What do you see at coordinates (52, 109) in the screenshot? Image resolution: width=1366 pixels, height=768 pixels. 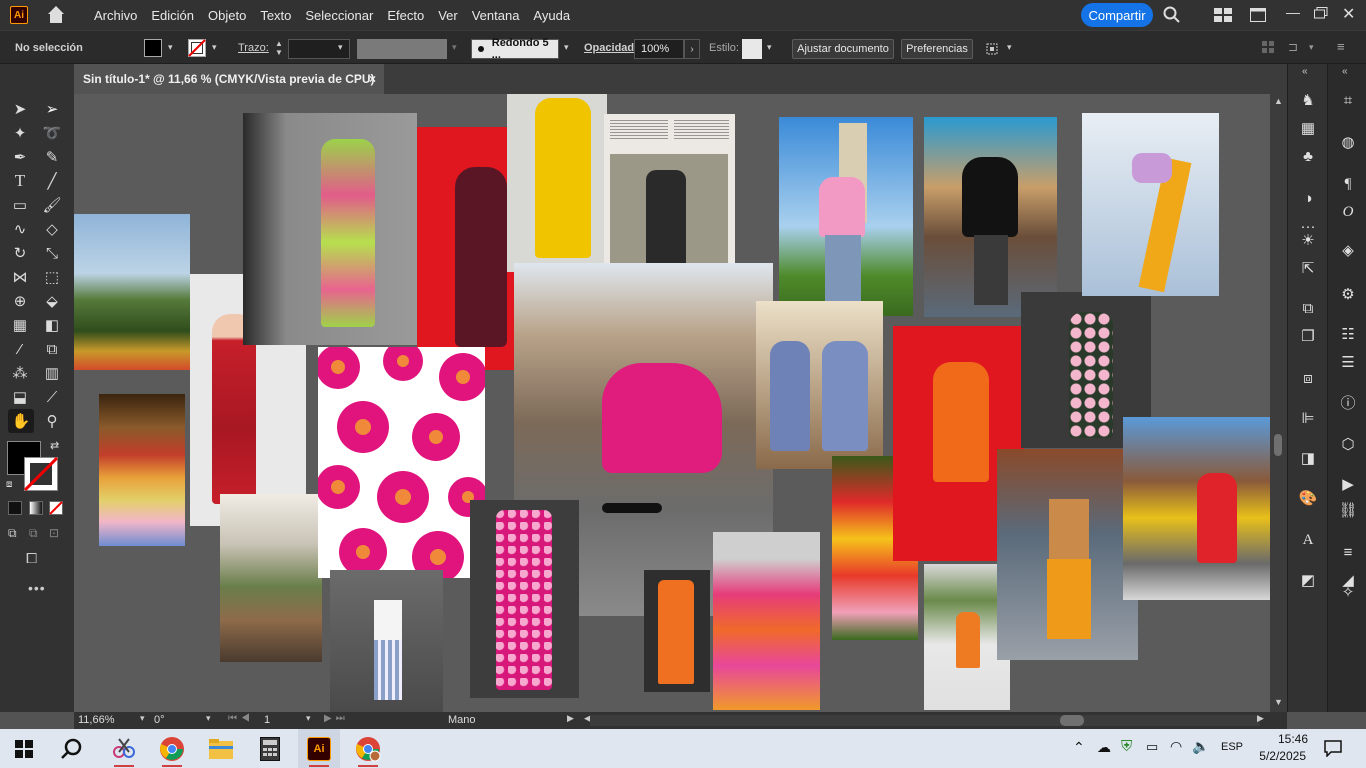 I see `direct-selection-tool-icon: ➢` at bounding box center [52, 109].